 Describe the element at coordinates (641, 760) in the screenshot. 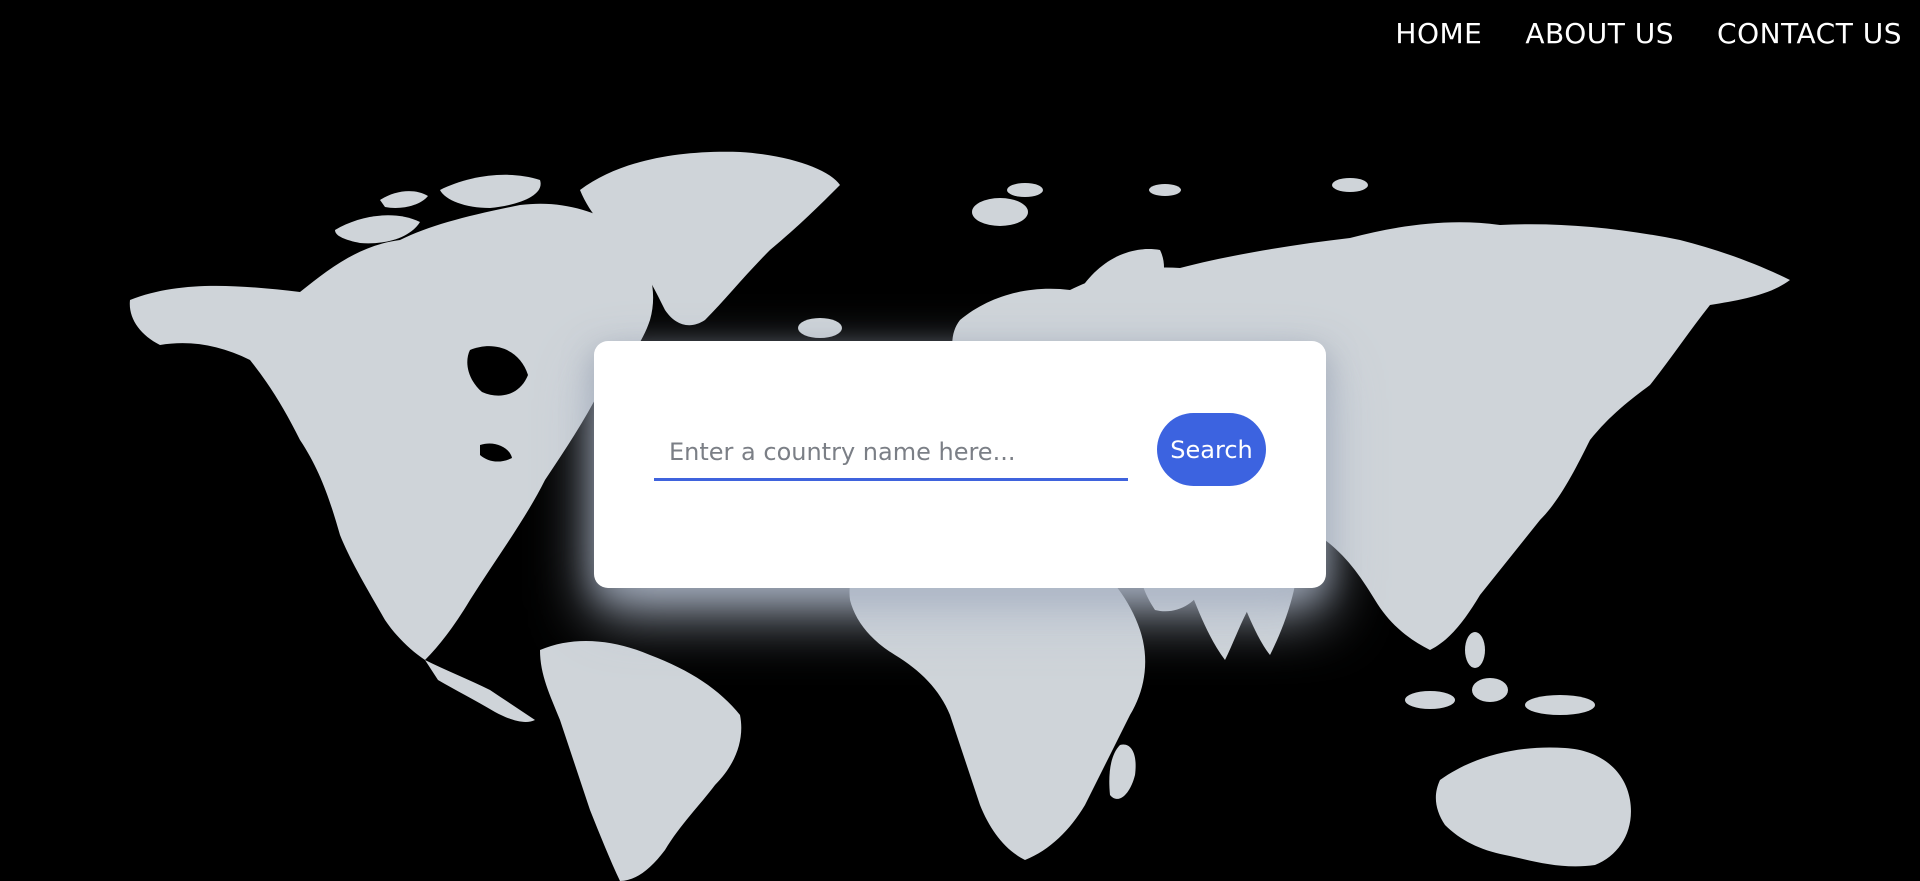

I see `south-america-landmass` at that location.